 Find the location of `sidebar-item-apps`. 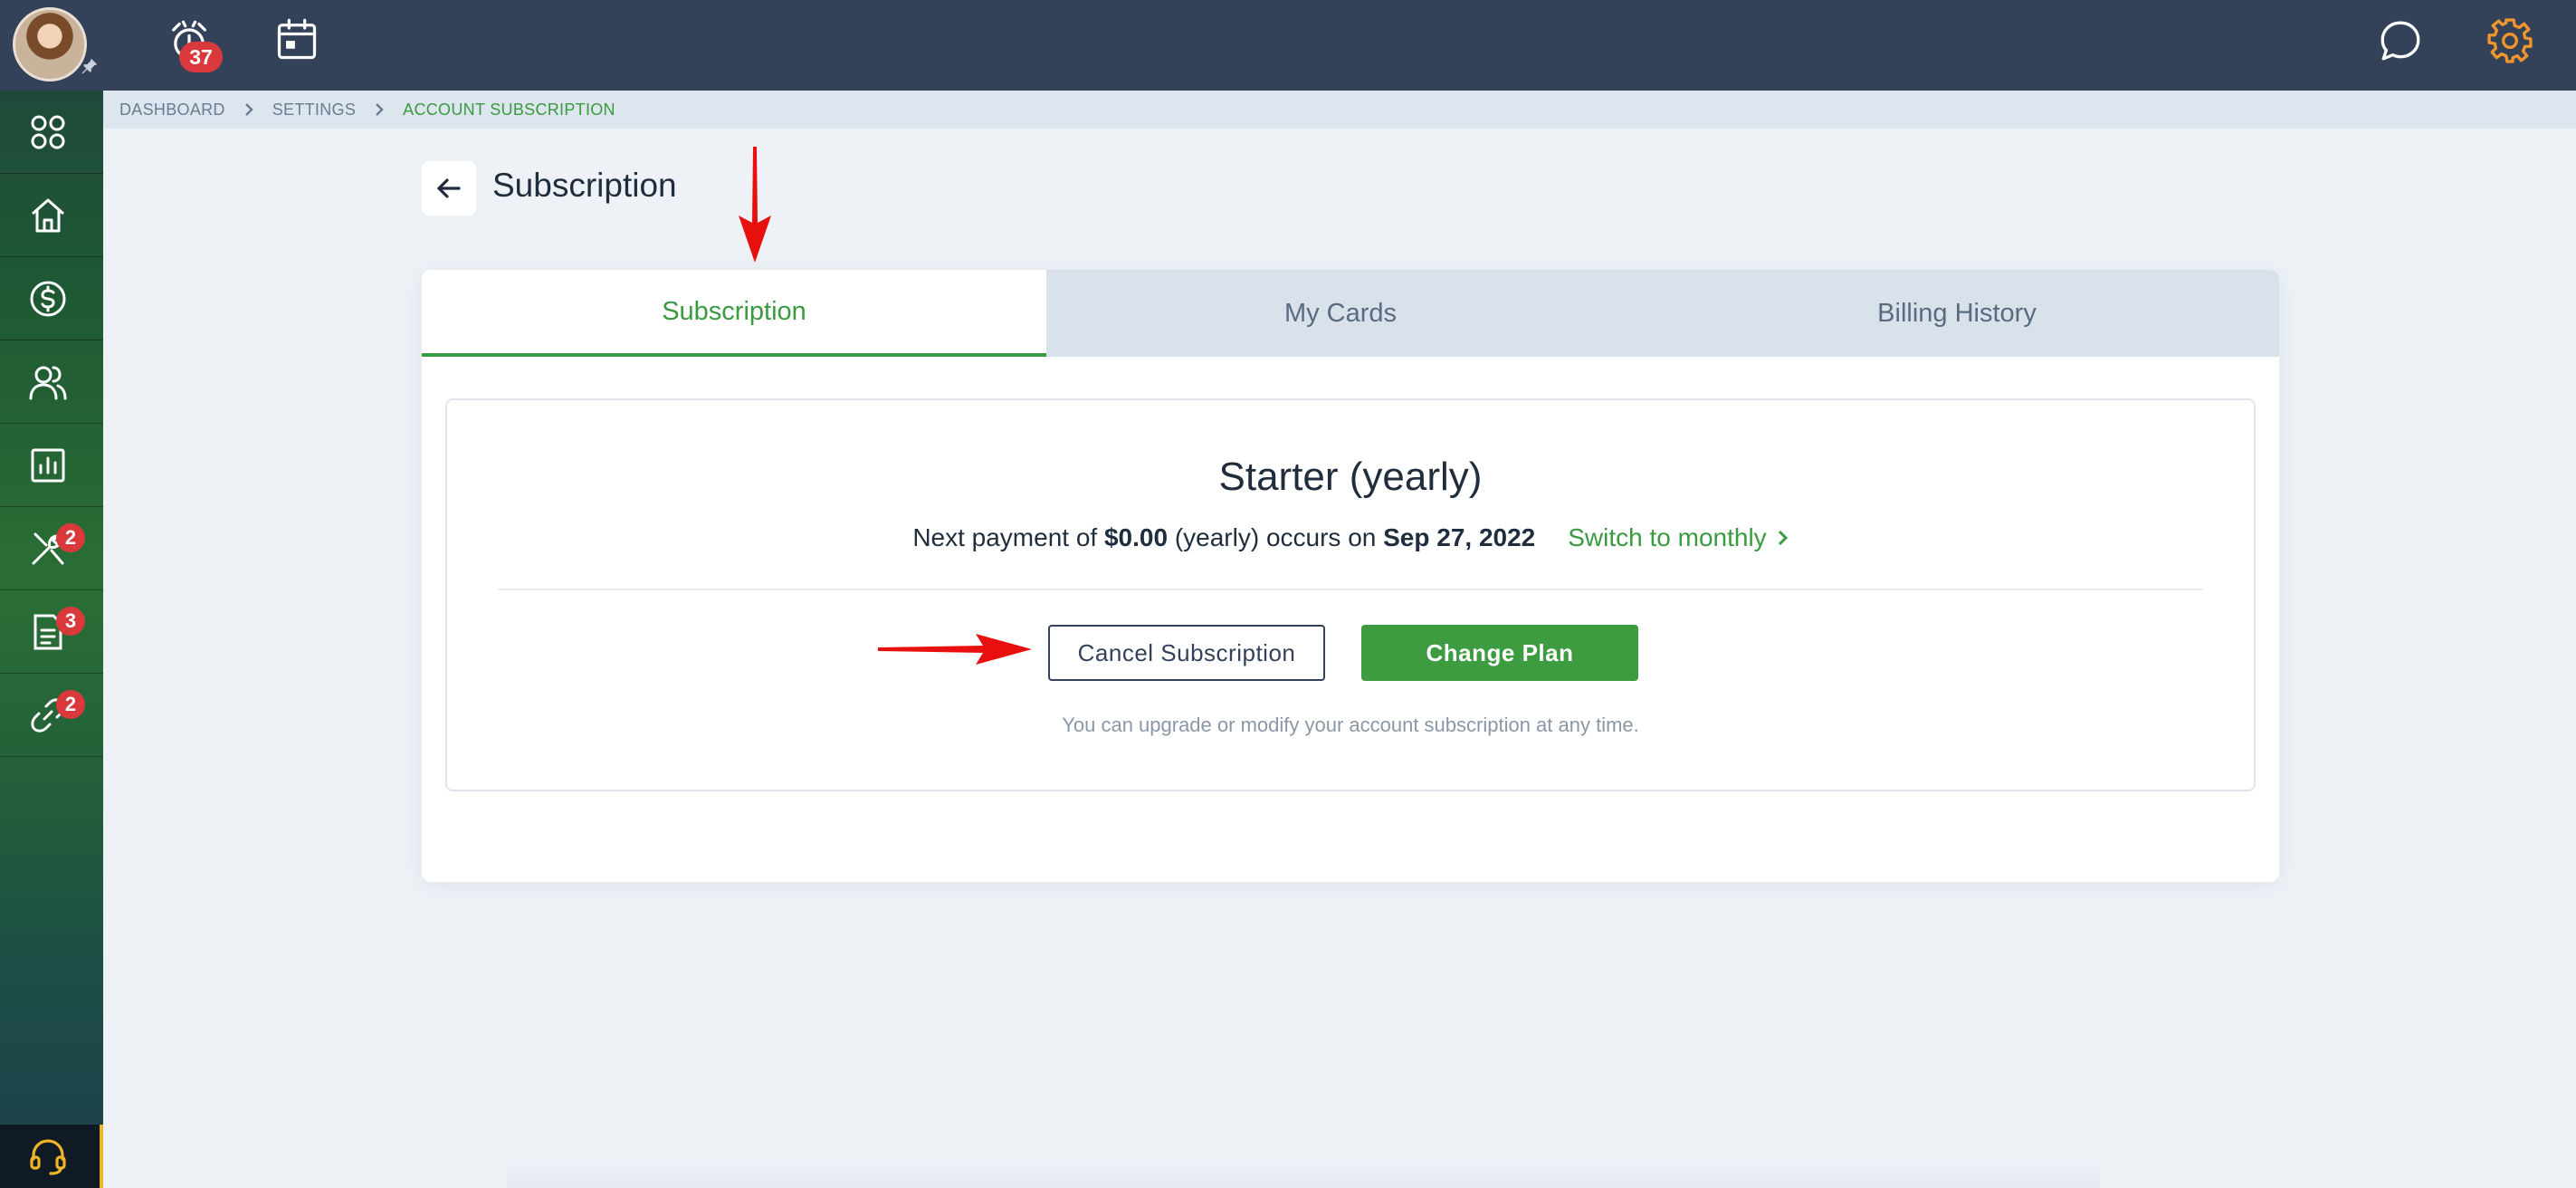

sidebar-item-apps is located at coordinates (52, 132).